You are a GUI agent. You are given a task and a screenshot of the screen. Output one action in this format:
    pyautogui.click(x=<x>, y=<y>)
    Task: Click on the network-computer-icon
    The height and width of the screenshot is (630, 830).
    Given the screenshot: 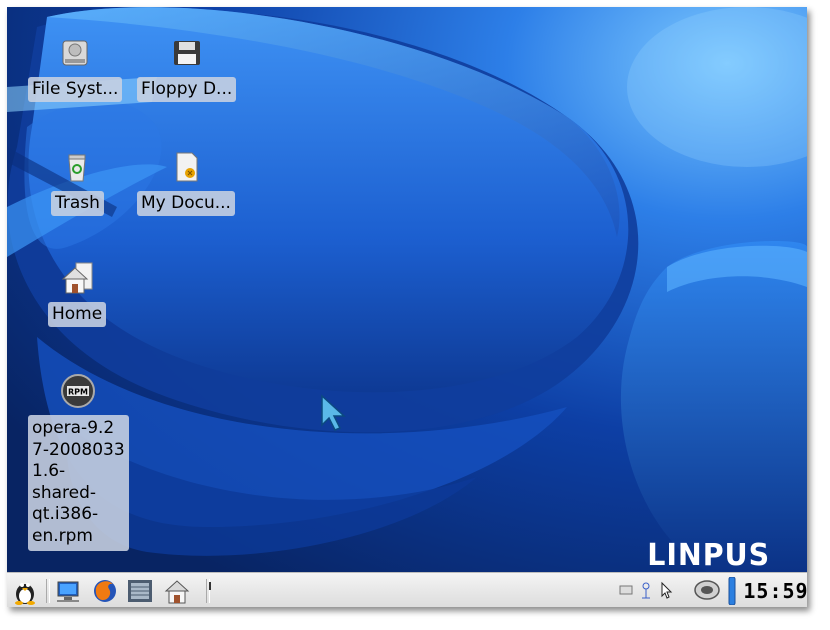 What is the action you would take?
    pyautogui.click(x=68, y=591)
    